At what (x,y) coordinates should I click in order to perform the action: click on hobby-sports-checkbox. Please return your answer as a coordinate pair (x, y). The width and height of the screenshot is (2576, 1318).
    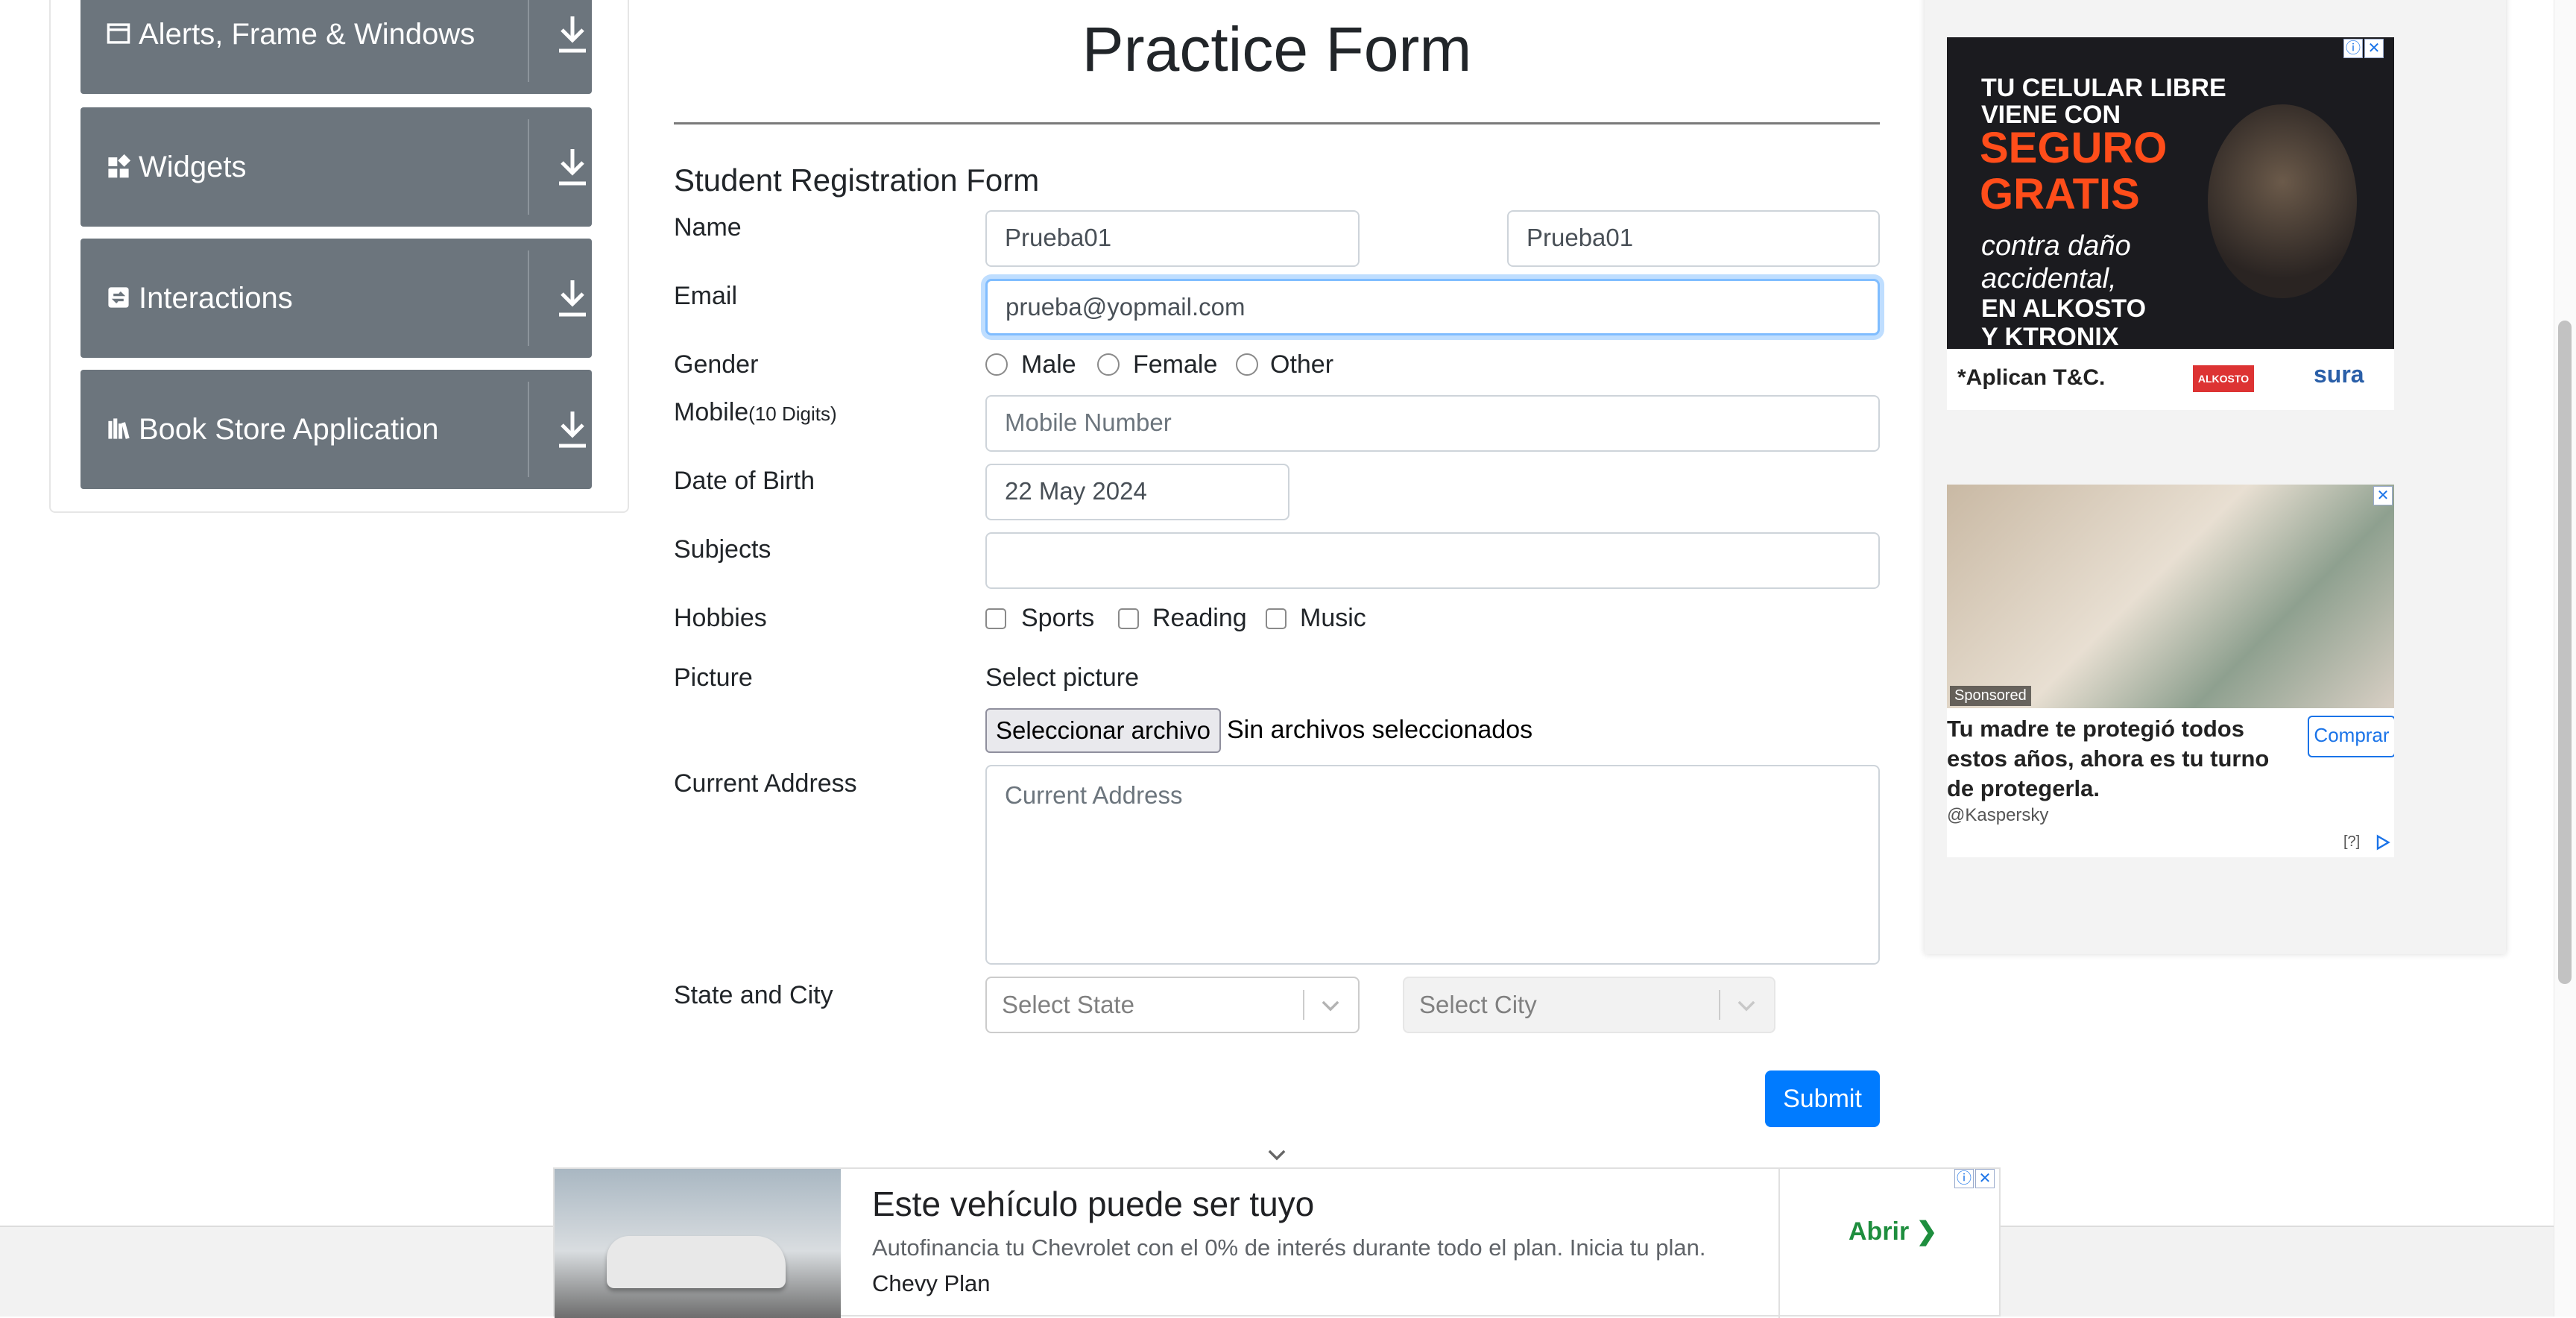
    Looking at the image, I should click on (995, 618).